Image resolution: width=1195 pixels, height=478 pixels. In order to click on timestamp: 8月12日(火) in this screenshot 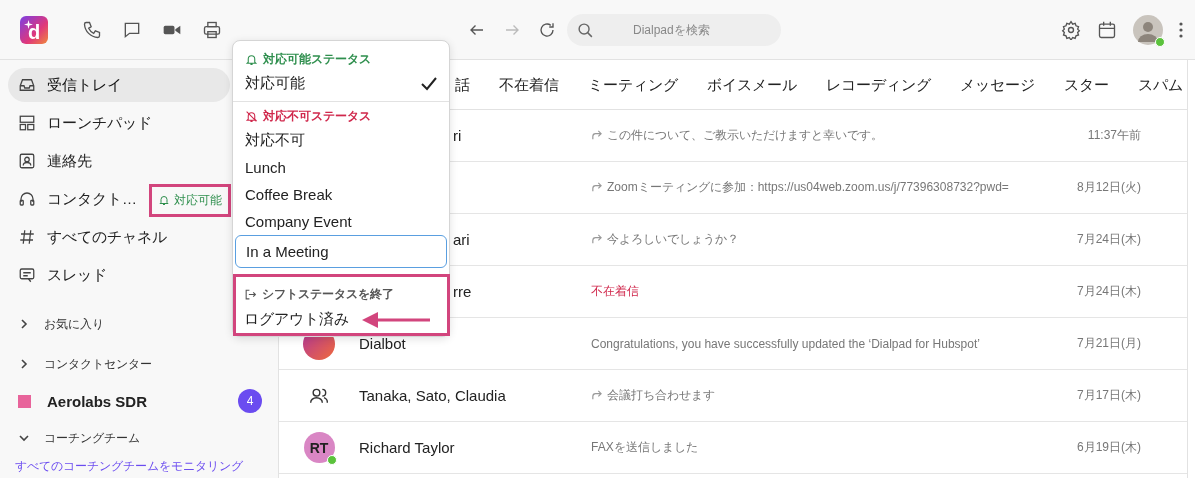, I will do `click(1108, 187)`.